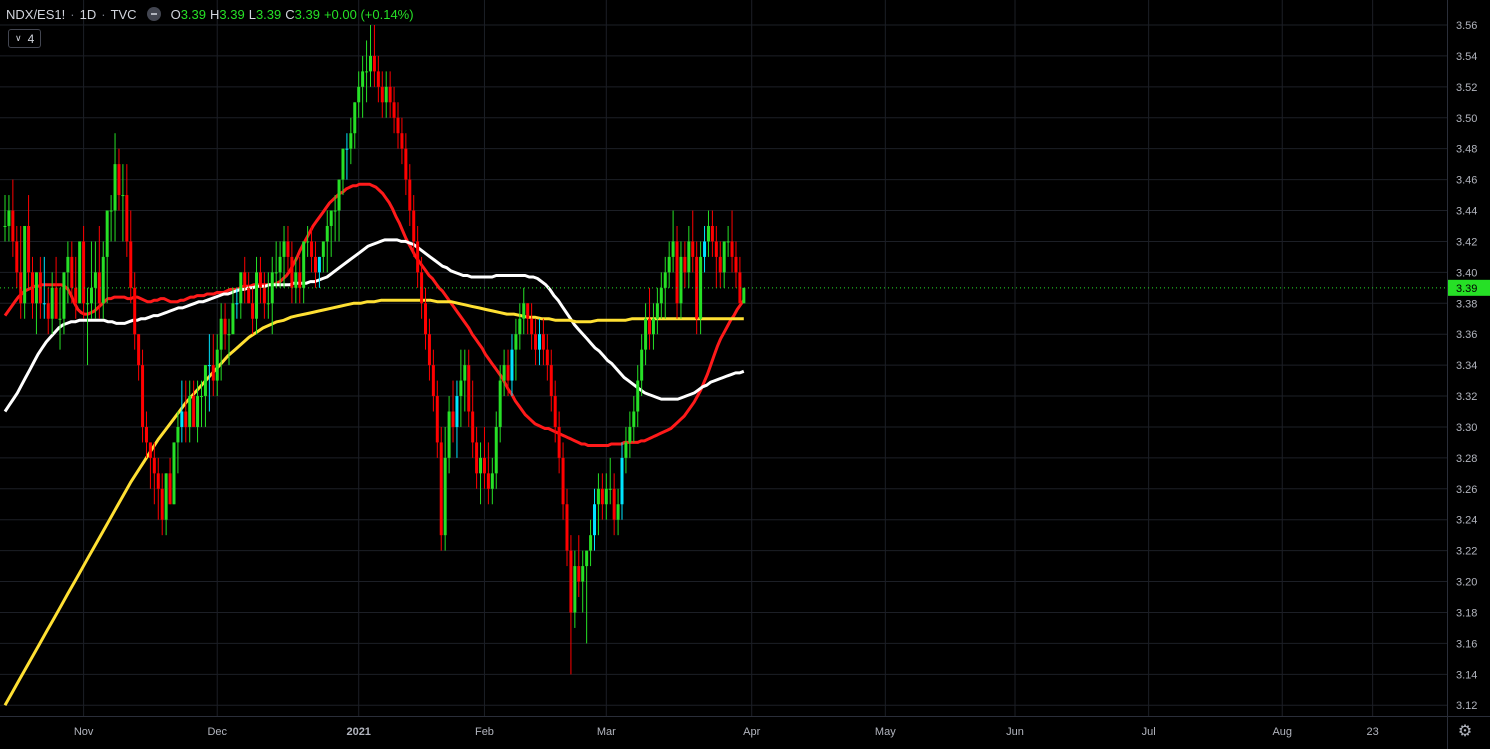 The width and height of the screenshot is (1490, 749). I want to click on close-value: 3.39, so click(307, 14).